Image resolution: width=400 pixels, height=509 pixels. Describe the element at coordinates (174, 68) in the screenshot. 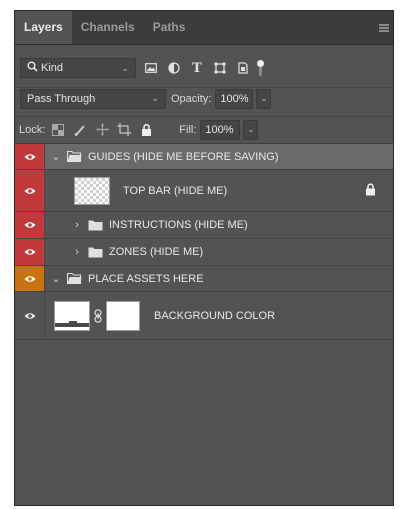

I see `adjustment-filter-icon` at that location.